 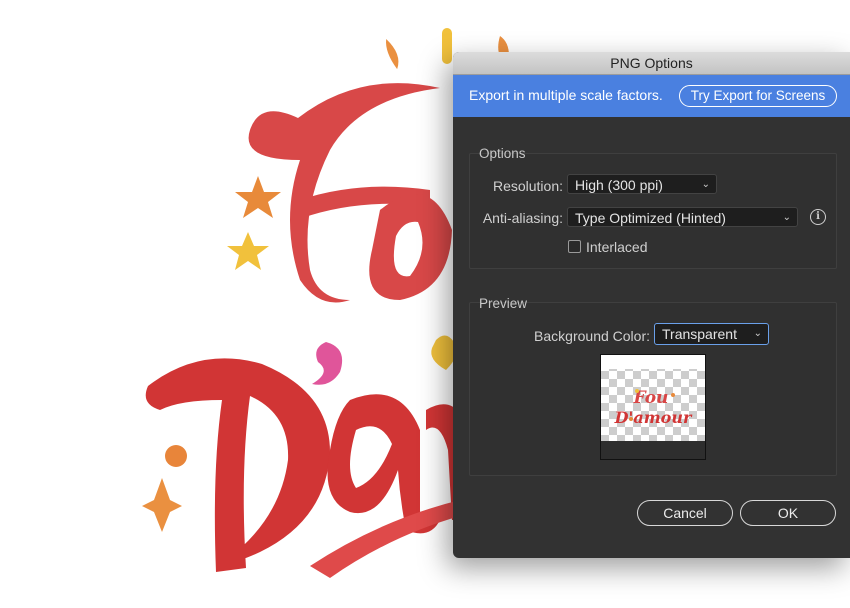 I want to click on dialog-title: PNG Options, so click(x=651, y=63).